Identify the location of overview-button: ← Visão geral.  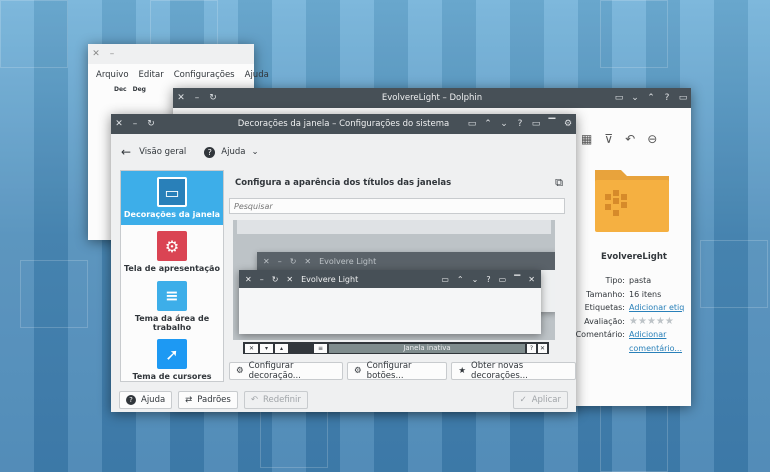
(153, 152).